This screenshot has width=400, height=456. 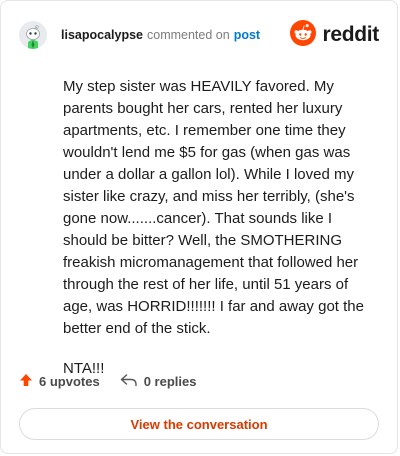 What do you see at coordinates (350, 34) in the screenshot?
I see `reddit-wordmark: reddit` at bounding box center [350, 34].